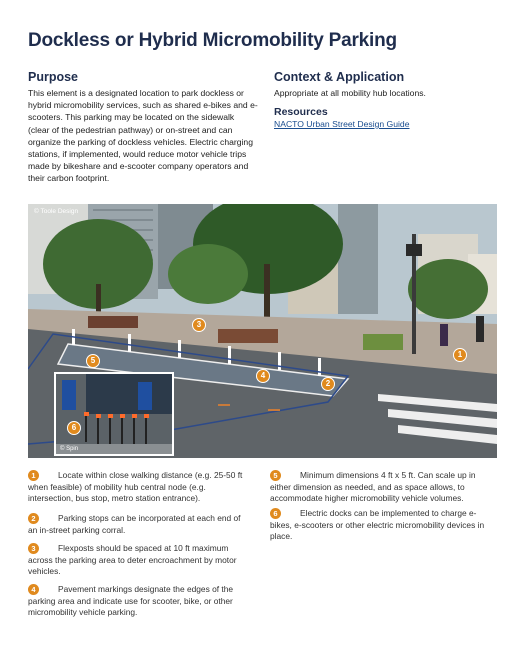  What do you see at coordinates (460, 355) in the screenshot?
I see `photo-marker-1: 1` at bounding box center [460, 355].